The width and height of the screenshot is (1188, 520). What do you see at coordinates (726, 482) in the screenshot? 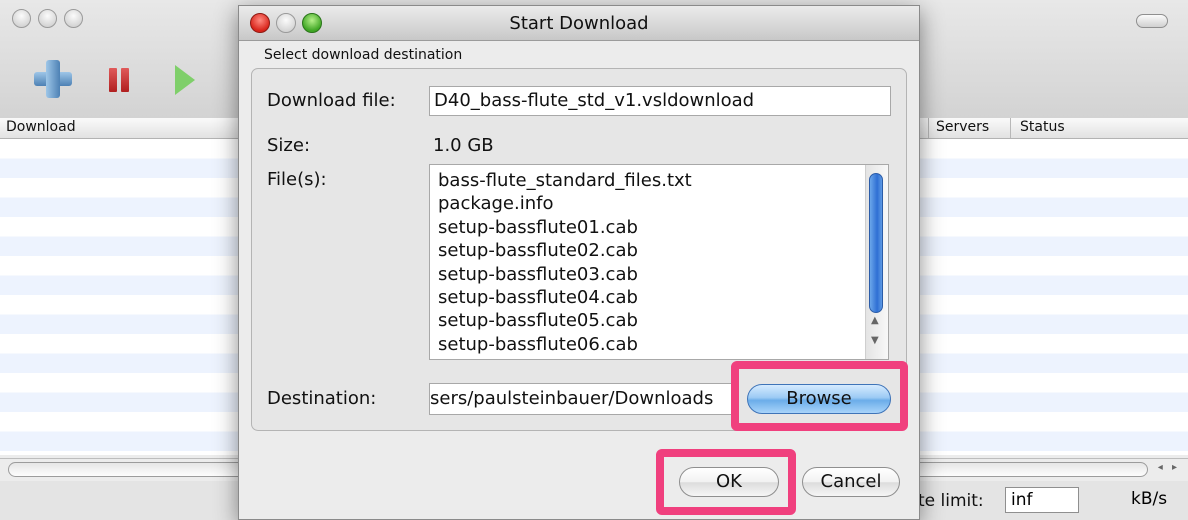
I see `ok-highlight-box` at bounding box center [726, 482].